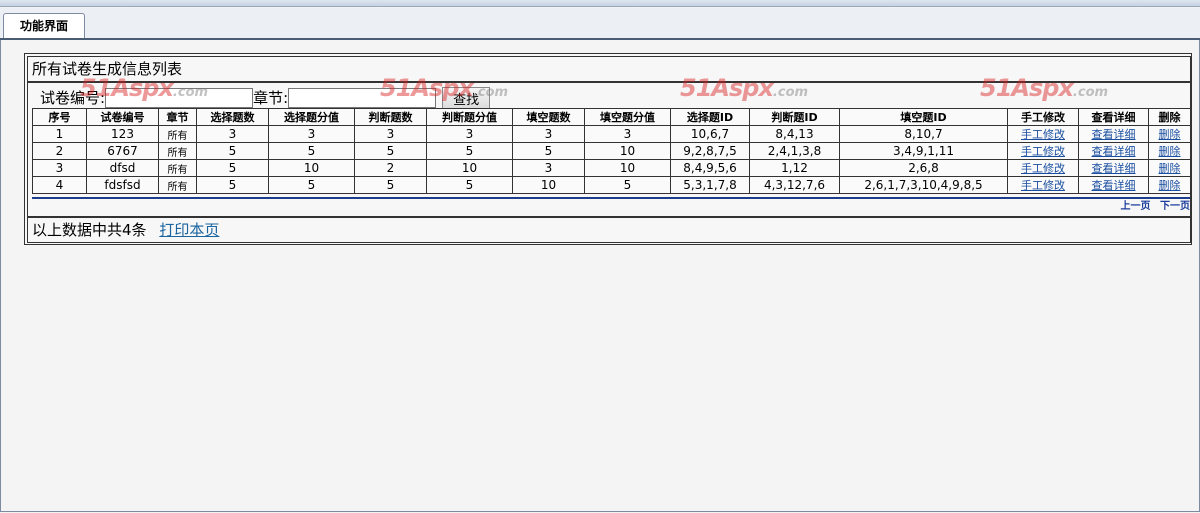 This screenshot has height=513, width=1200. Describe the element at coordinates (390, 117) in the screenshot. I see `col-header-judge-count: 判断题数` at that location.